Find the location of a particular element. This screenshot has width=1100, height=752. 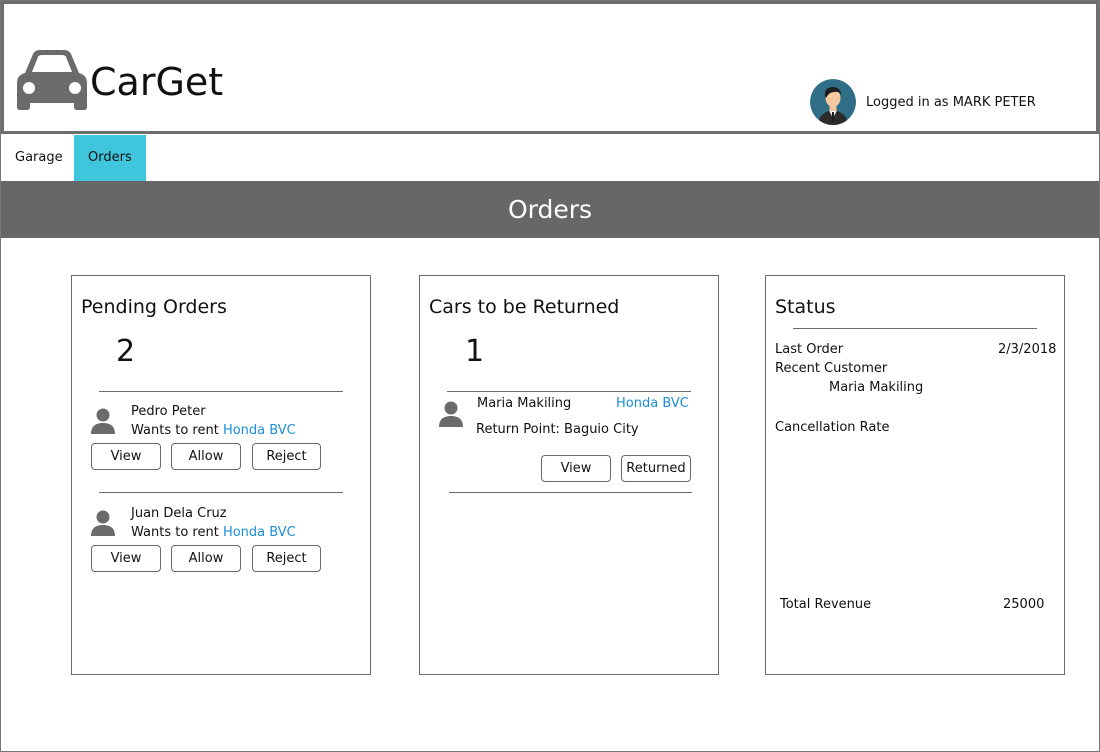

app-title: CarGet is located at coordinates (157, 82).